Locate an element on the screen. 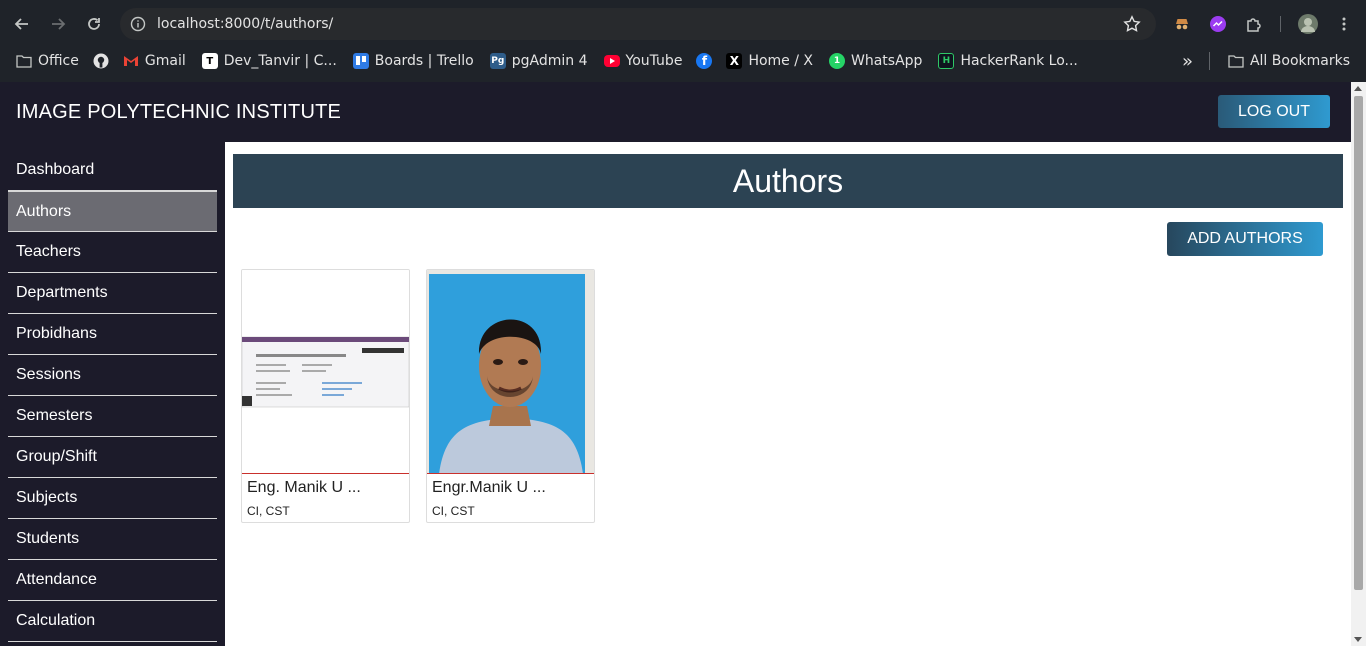  sidebar-item-dashboard: Dashboard is located at coordinates (112, 170).